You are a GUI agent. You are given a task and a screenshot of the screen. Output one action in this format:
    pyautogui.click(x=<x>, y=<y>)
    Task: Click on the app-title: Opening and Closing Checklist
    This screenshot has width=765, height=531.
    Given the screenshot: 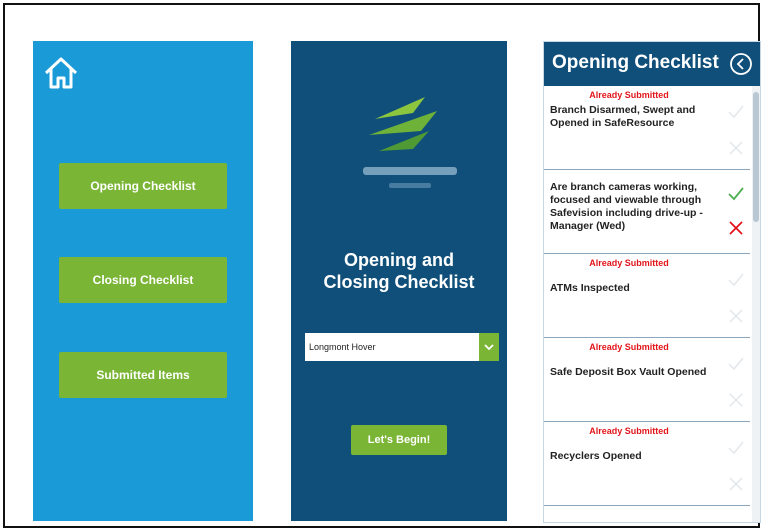 What is the action you would take?
    pyautogui.click(x=399, y=271)
    